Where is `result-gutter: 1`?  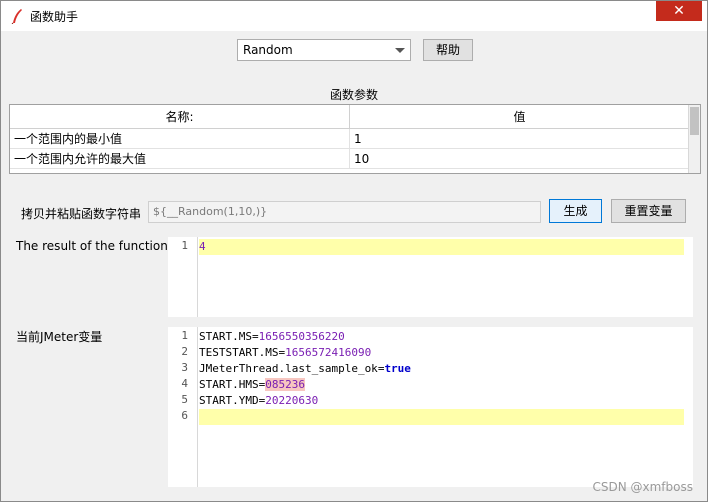 result-gutter: 1 is located at coordinates (183, 277).